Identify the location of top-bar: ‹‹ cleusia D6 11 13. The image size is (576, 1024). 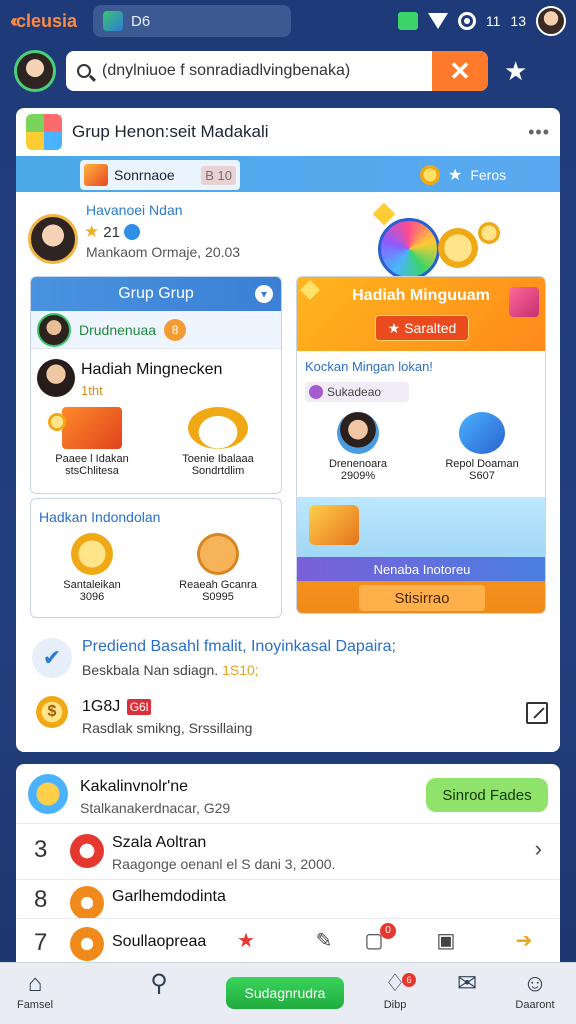
(288, 21).